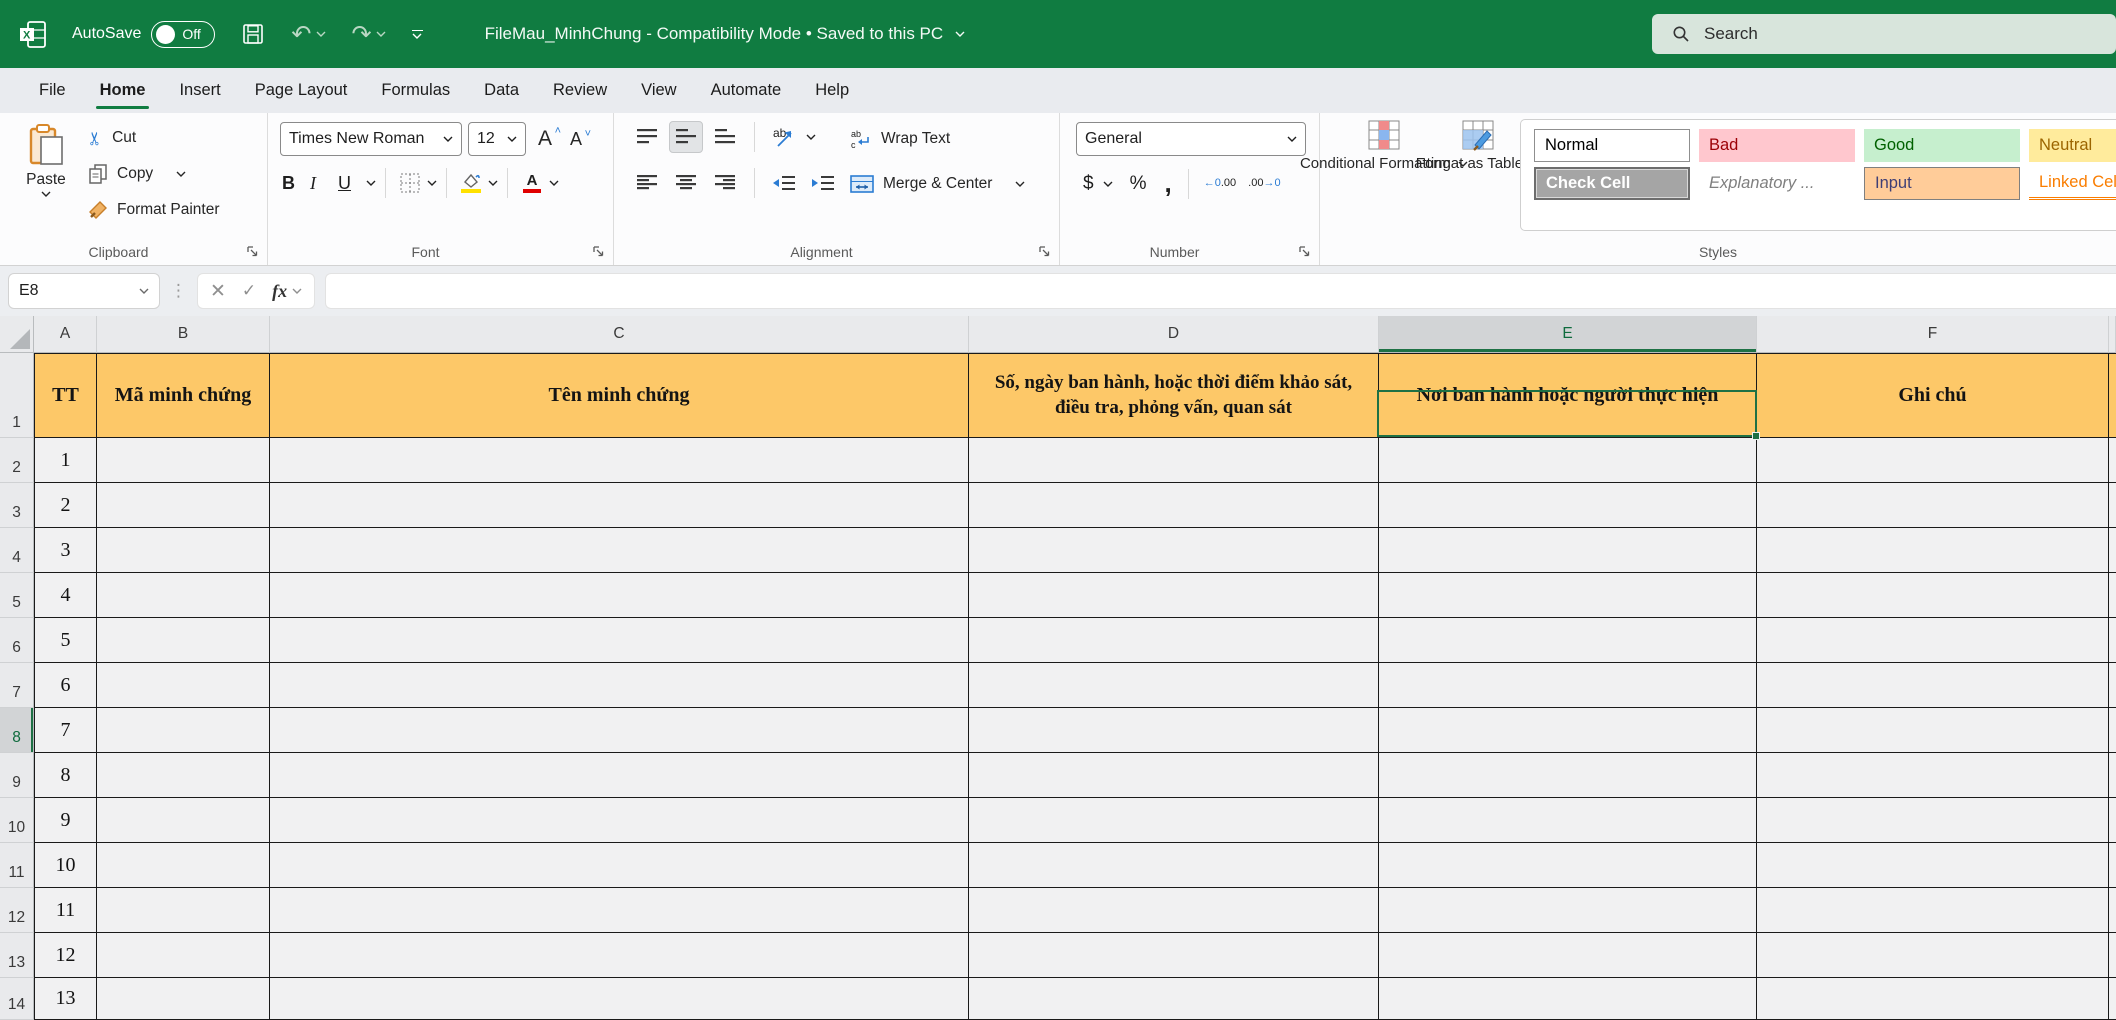 This screenshot has height=1020, width=2116. I want to click on merge-center-button: Merge & Center, so click(937, 184).